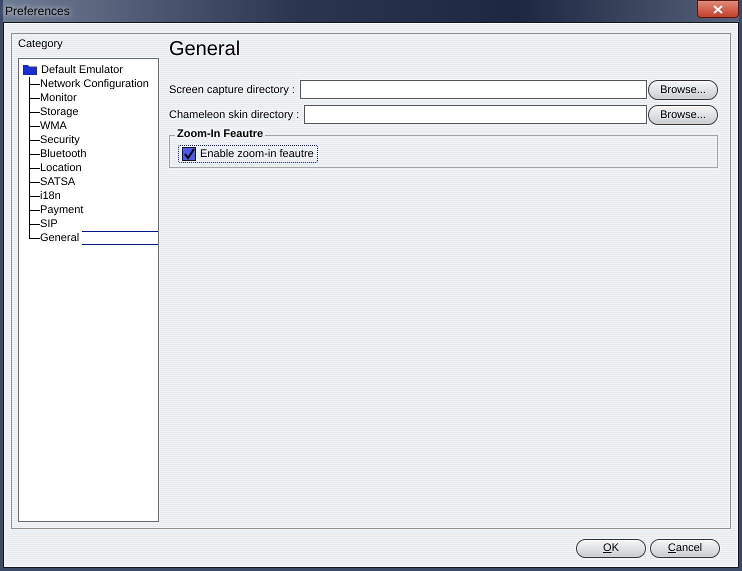  I want to click on checkbox, so click(189, 154).